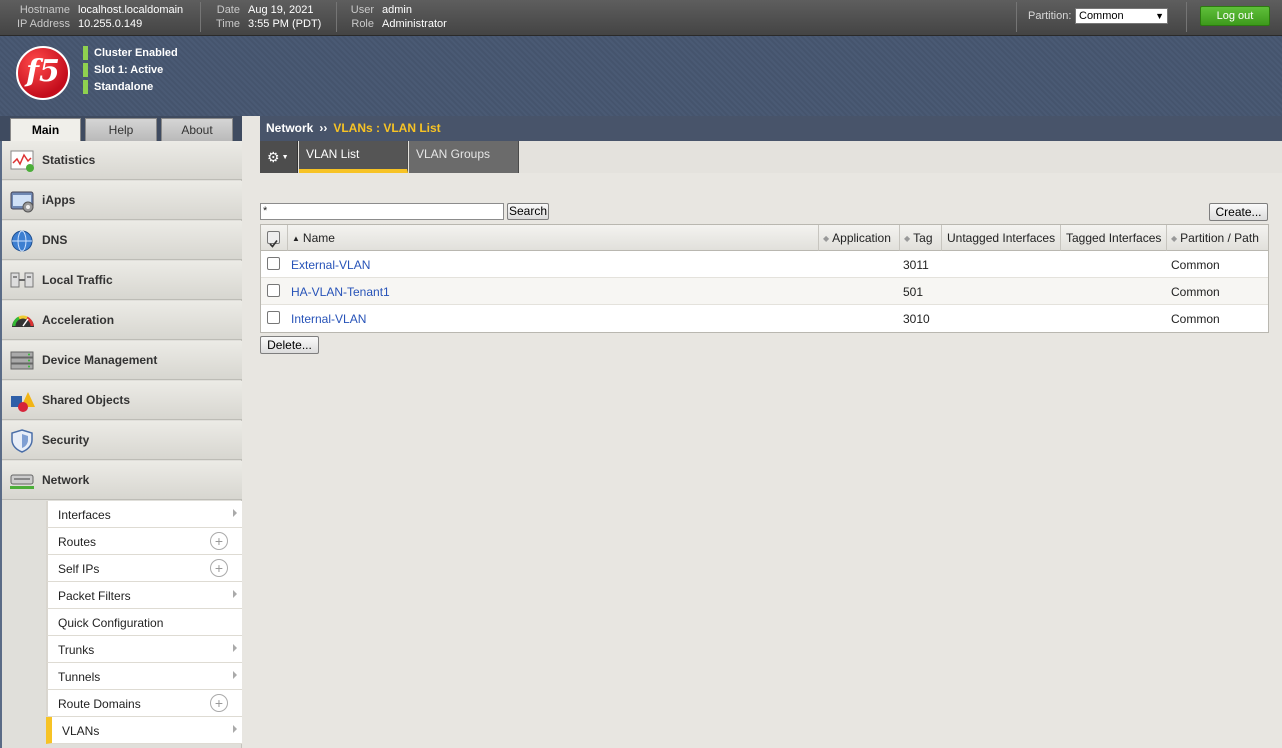  What do you see at coordinates (219, 703) in the screenshot?
I see `add-route-domain-icon: +` at bounding box center [219, 703].